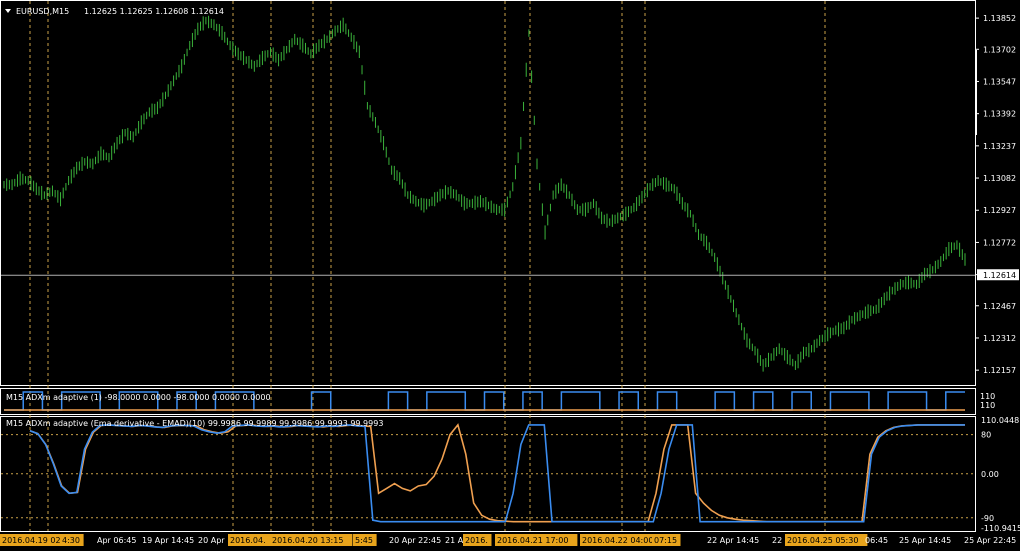  Describe the element at coordinates (116, 540) in the screenshot. I see `time-label: Apr 06:45` at that location.